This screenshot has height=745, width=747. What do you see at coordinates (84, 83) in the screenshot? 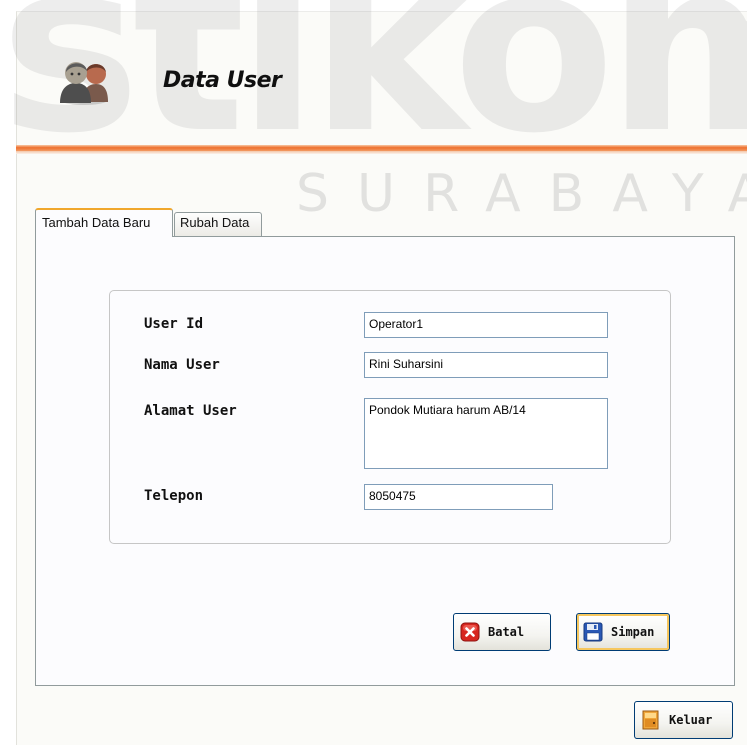
I see `users-icon` at bounding box center [84, 83].